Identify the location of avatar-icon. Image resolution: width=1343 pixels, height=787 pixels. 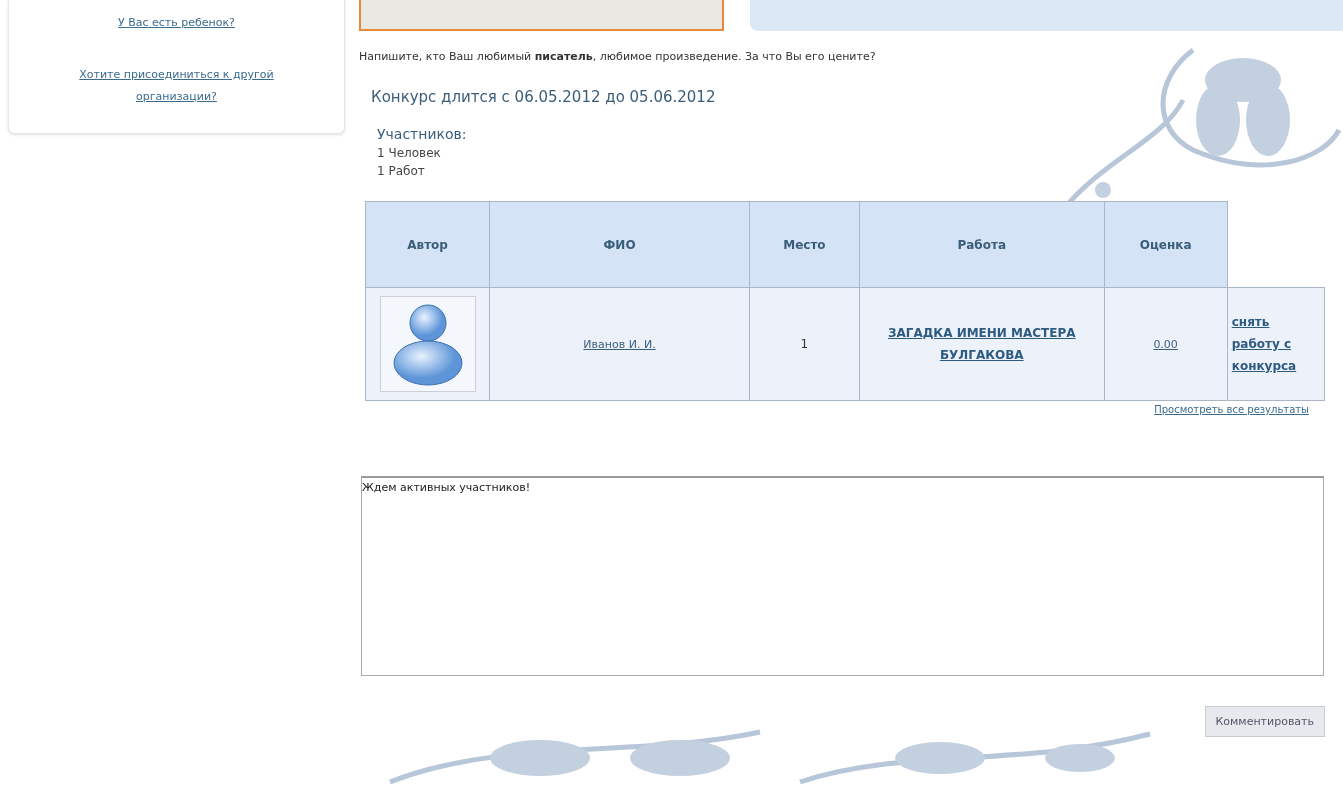
(427, 344).